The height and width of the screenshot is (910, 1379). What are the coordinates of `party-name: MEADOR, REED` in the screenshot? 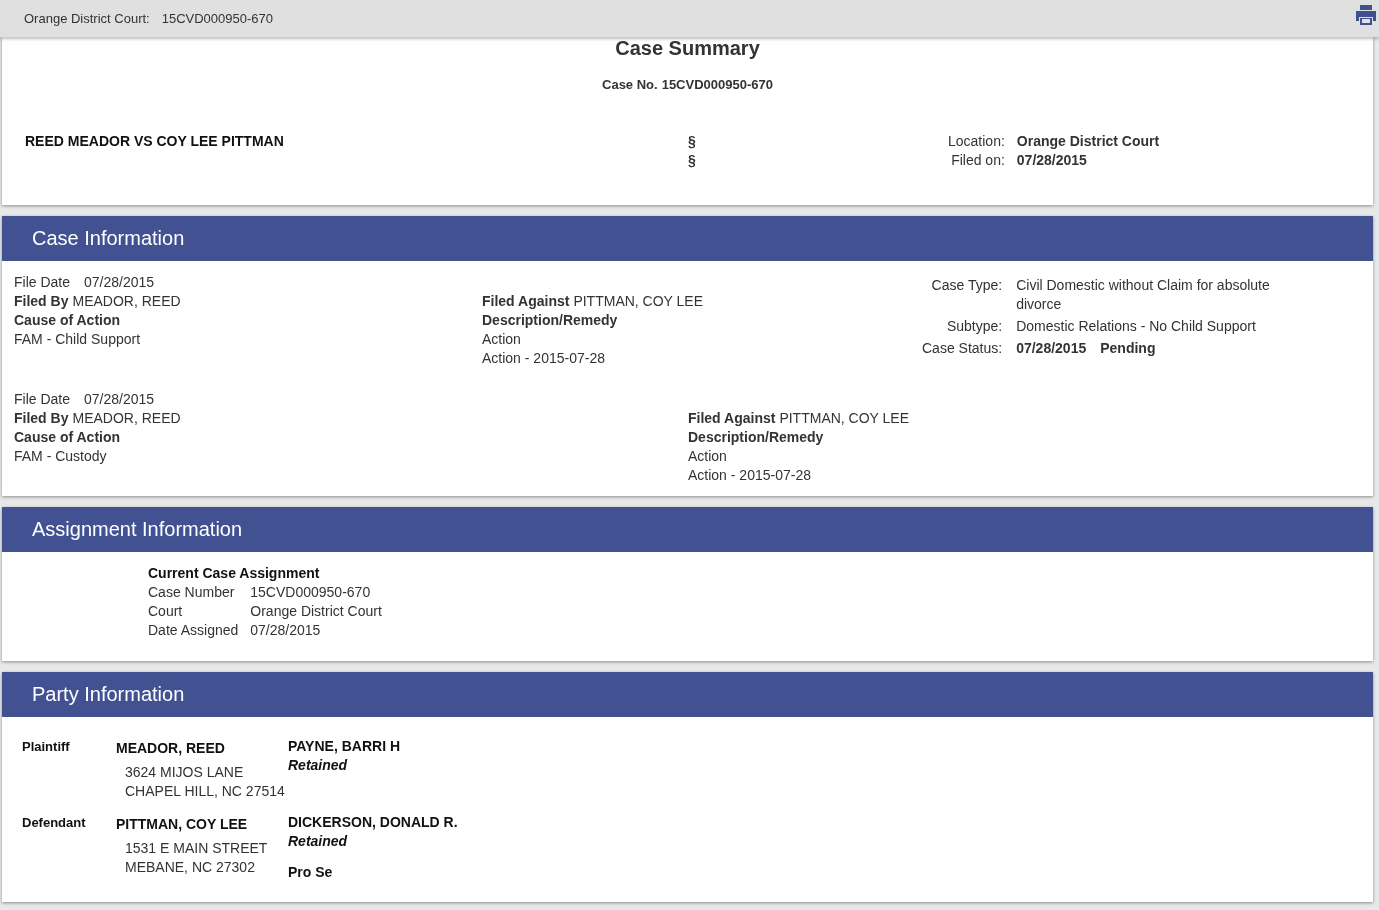 It's located at (171, 748).